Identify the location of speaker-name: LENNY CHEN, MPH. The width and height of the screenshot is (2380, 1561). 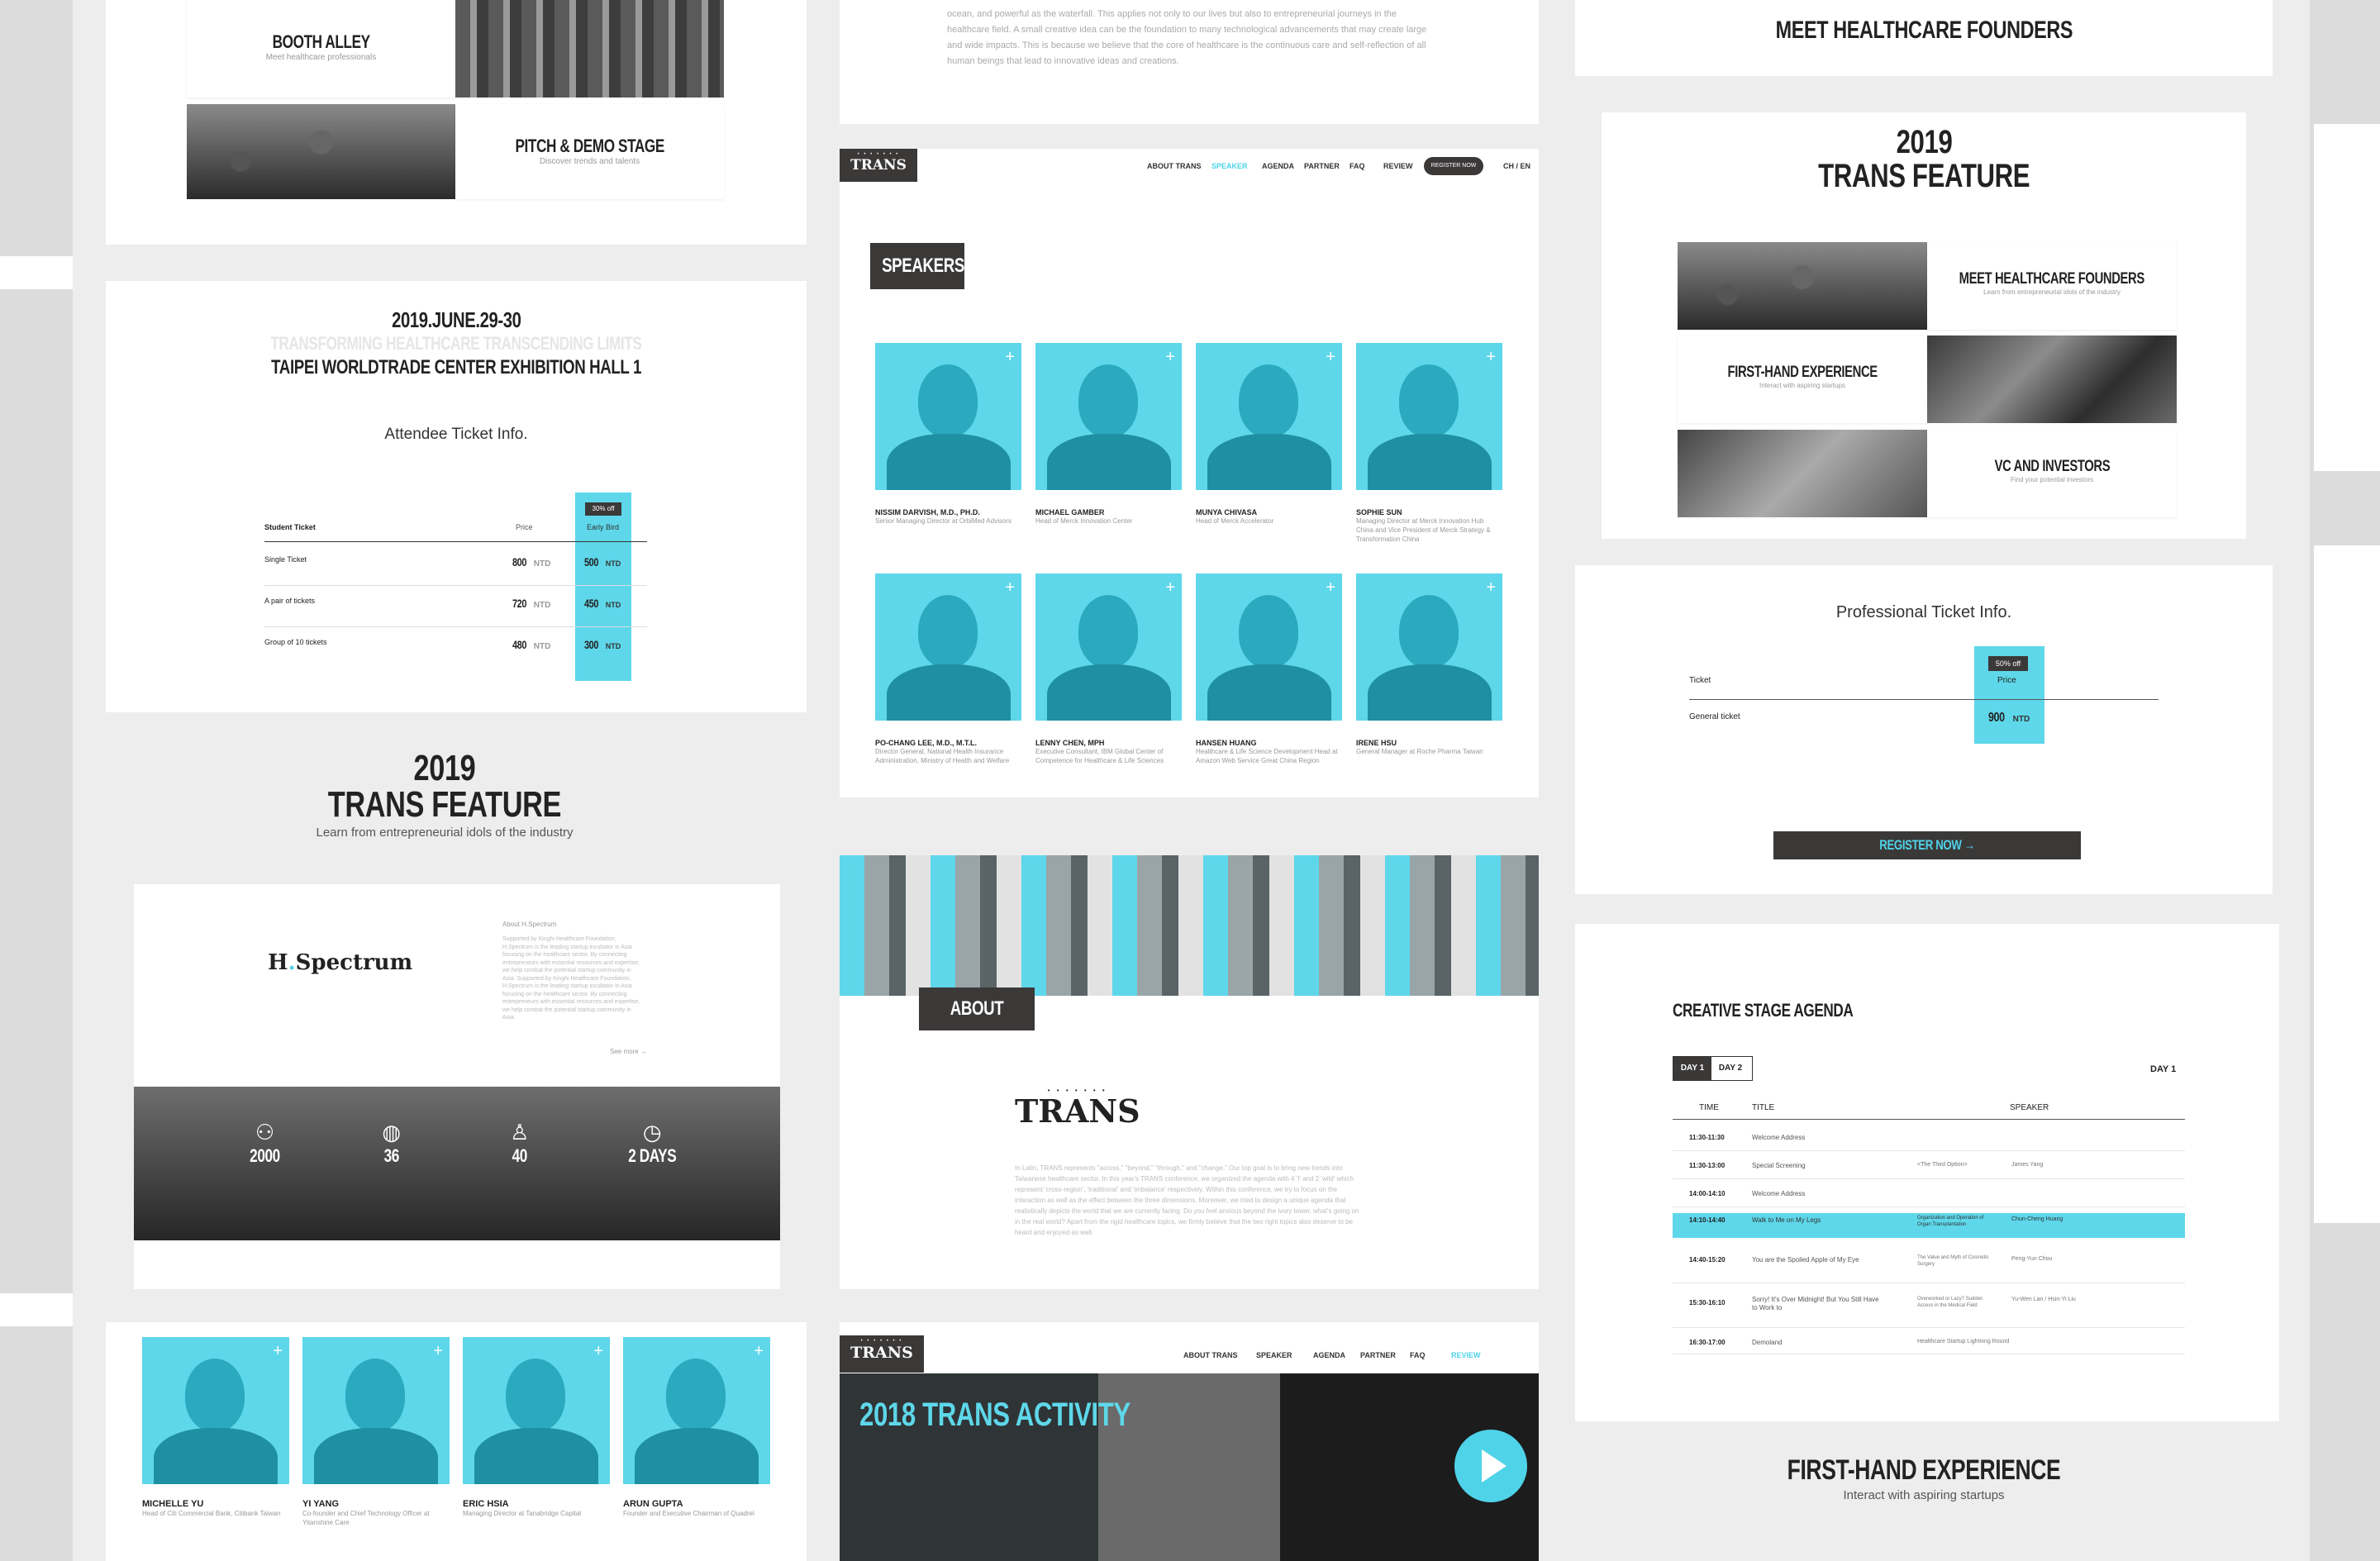
(1070, 743).